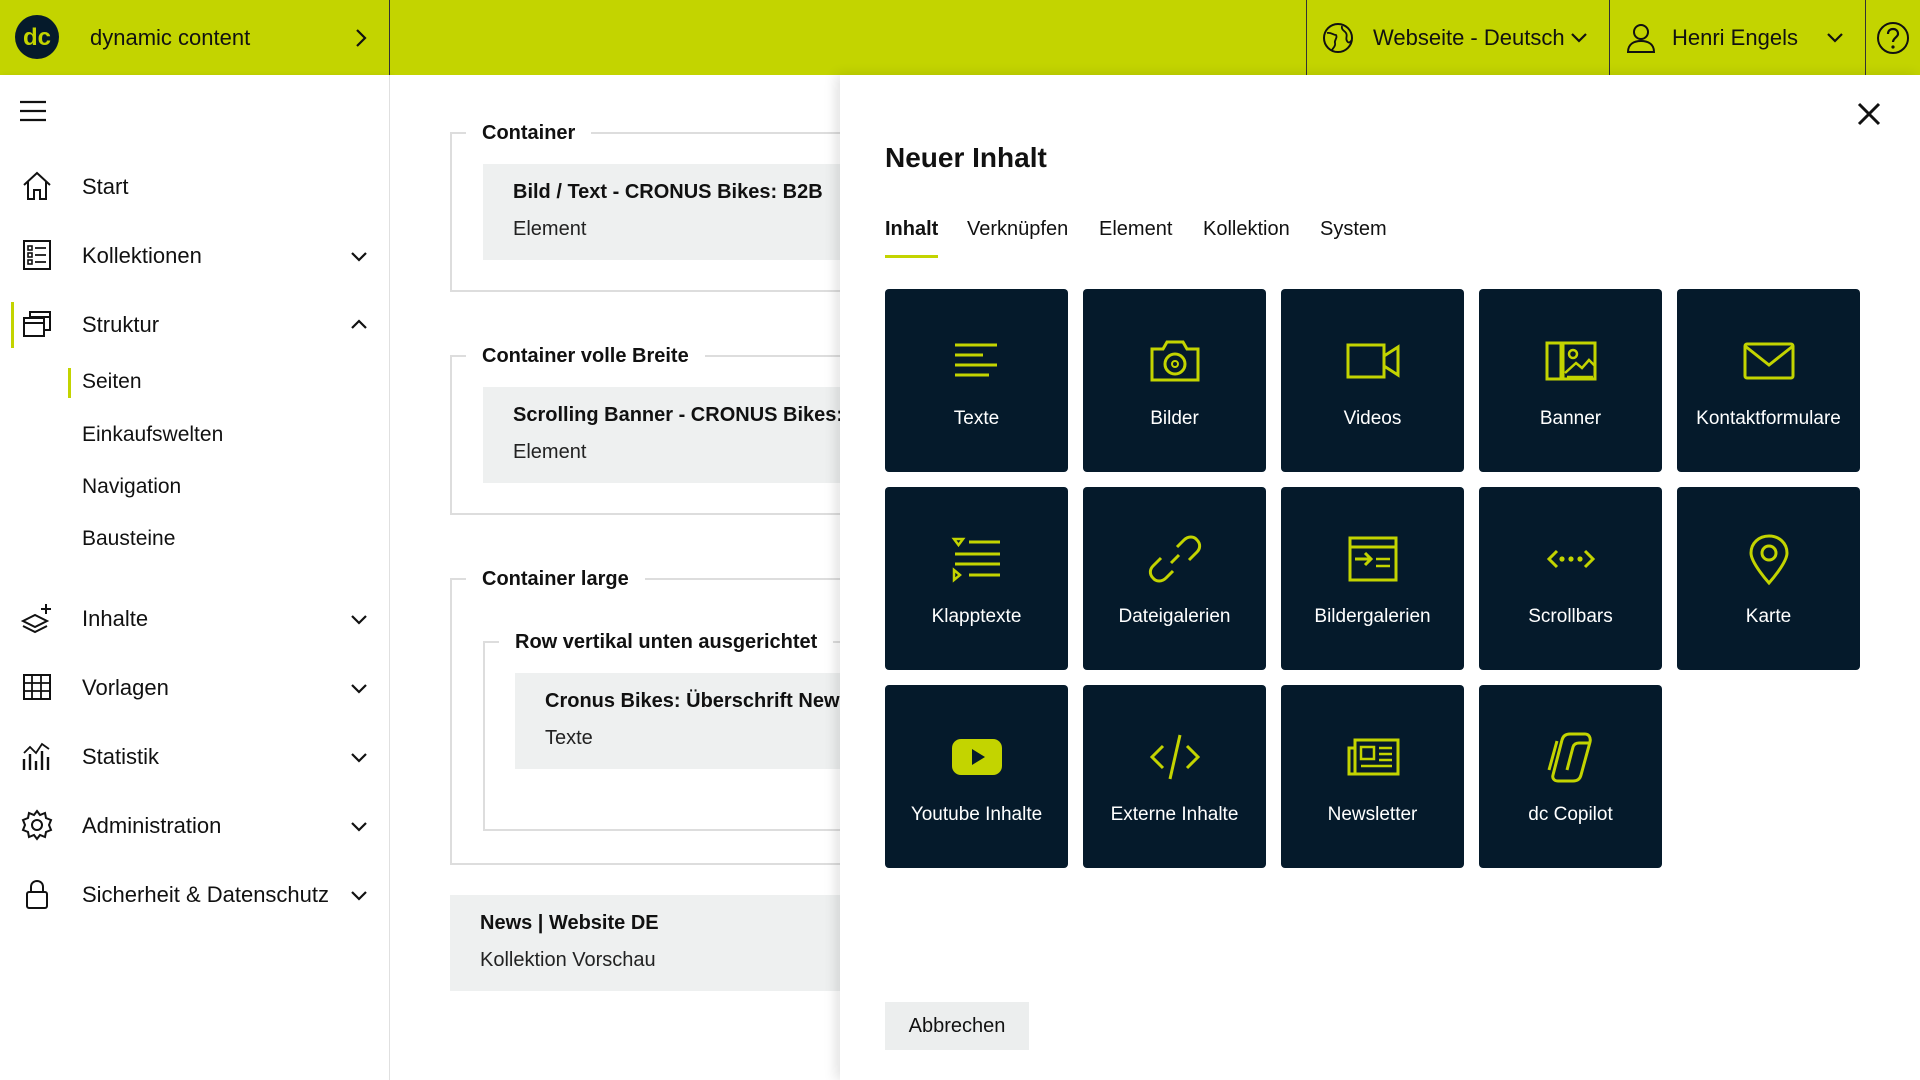  Describe the element at coordinates (1372, 814) in the screenshot. I see `tile-label: Newsletter` at that location.